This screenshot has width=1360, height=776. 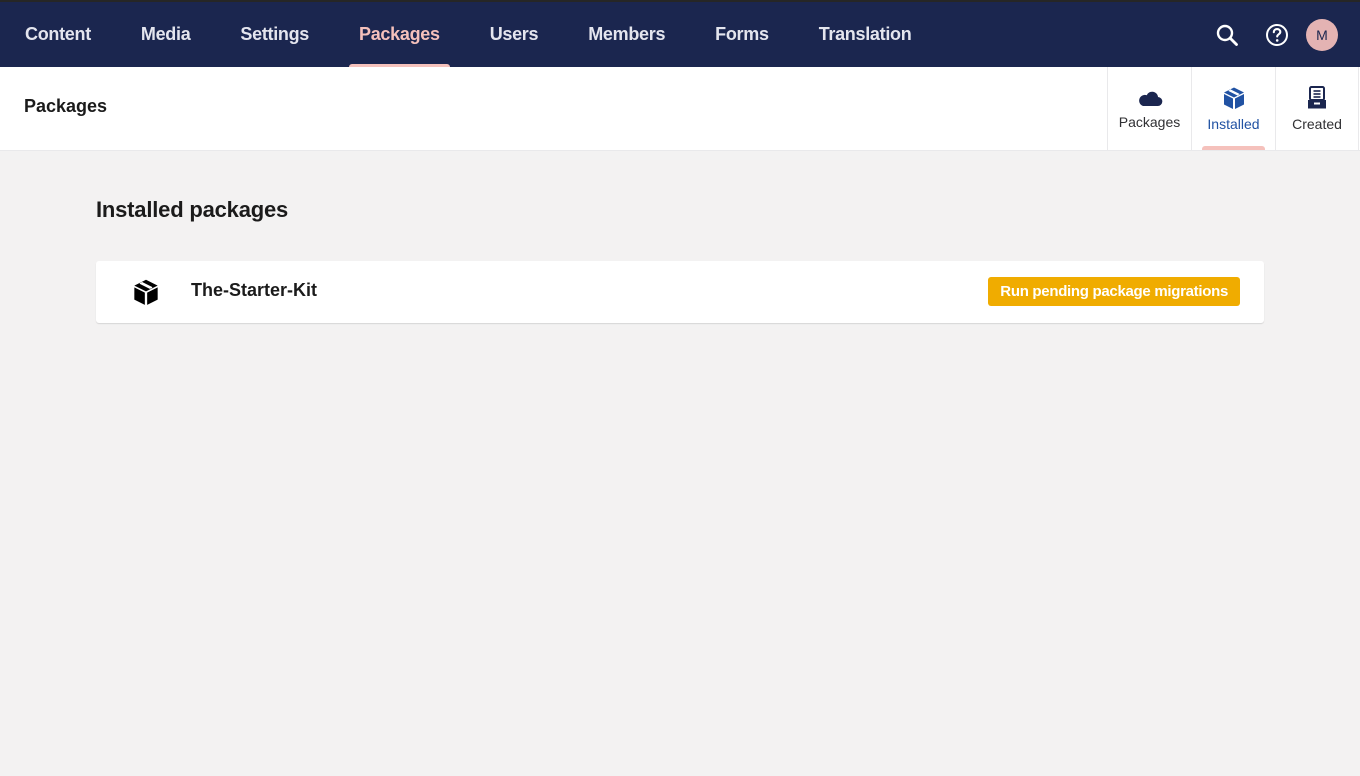 I want to click on nav-item-media: Media, so click(x=166, y=34).